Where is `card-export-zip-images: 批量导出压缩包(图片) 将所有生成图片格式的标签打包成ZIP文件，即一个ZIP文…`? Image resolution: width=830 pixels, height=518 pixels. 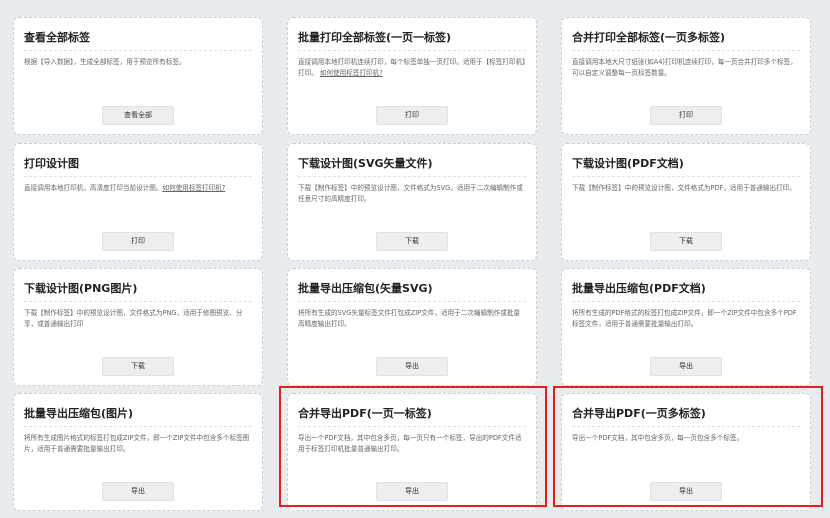 card-export-zip-images: 批量导出压缩包(图片) 将所有生成图片格式的标签打包成ZIP文件，即一个ZIP文… is located at coordinates (138, 452).